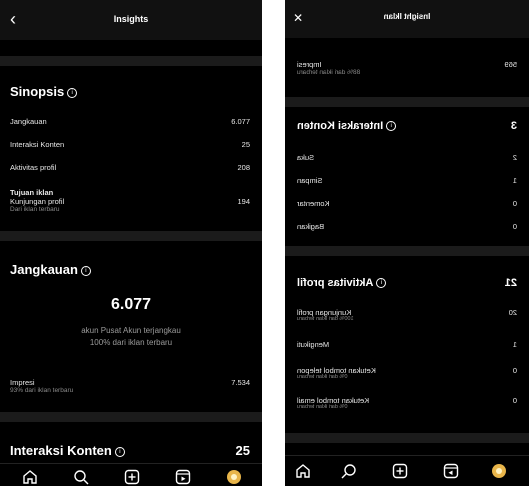 The height and width of the screenshot is (486, 529). What do you see at coordinates (245, 144) in the screenshot?
I see `row-value: 25` at bounding box center [245, 144].